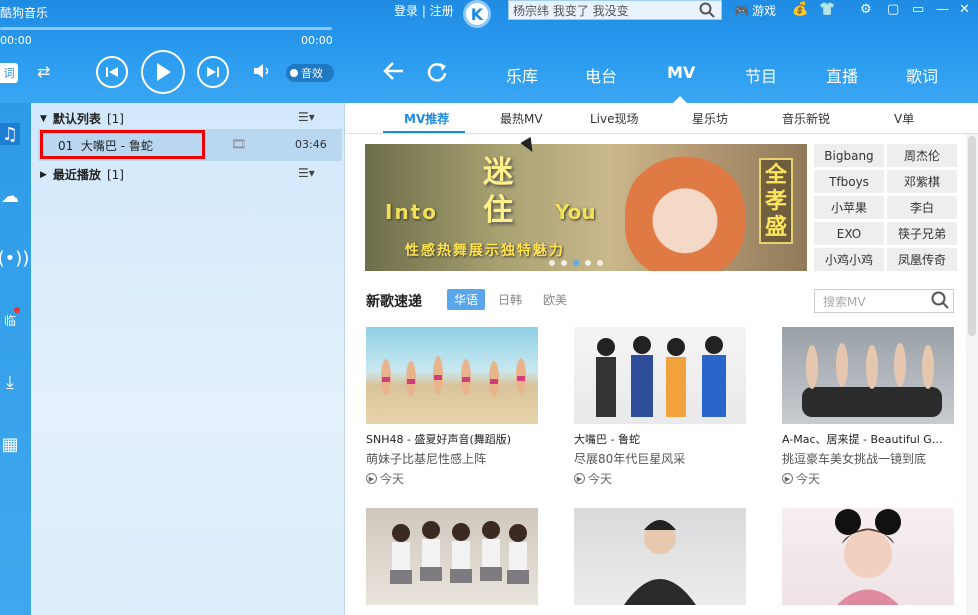 The height and width of the screenshot is (615, 978). What do you see at coordinates (9, 73) in the screenshot?
I see `lyrics-button: 词` at bounding box center [9, 73].